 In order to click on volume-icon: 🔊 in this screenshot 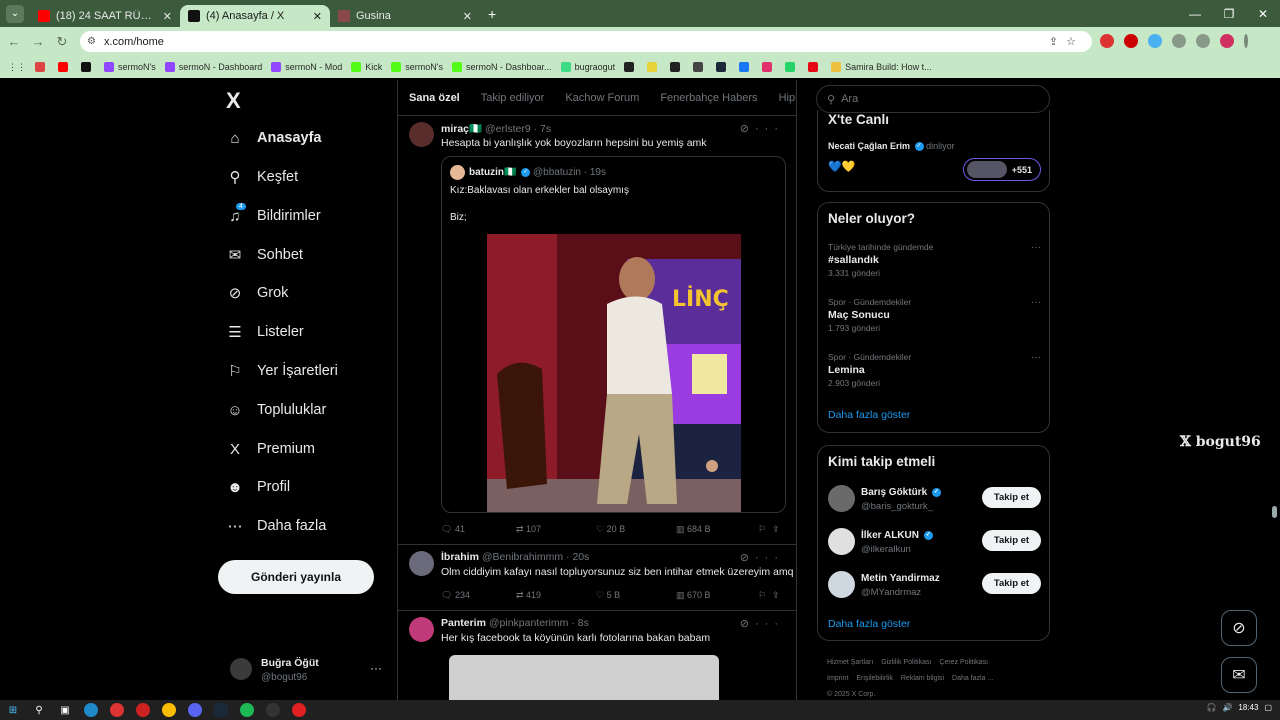, I will do `click(1227, 707)`.